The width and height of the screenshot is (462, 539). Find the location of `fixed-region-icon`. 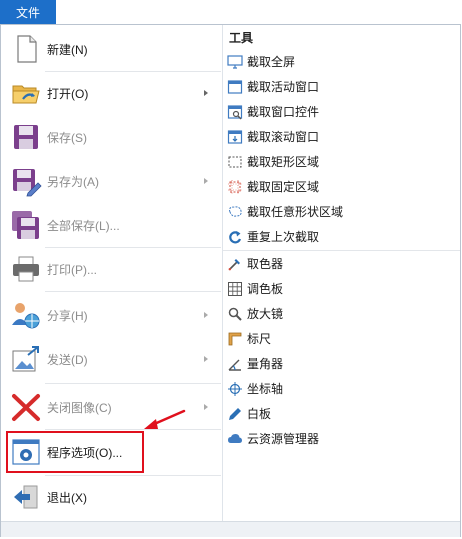

fixed-region-icon is located at coordinates (235, 186).